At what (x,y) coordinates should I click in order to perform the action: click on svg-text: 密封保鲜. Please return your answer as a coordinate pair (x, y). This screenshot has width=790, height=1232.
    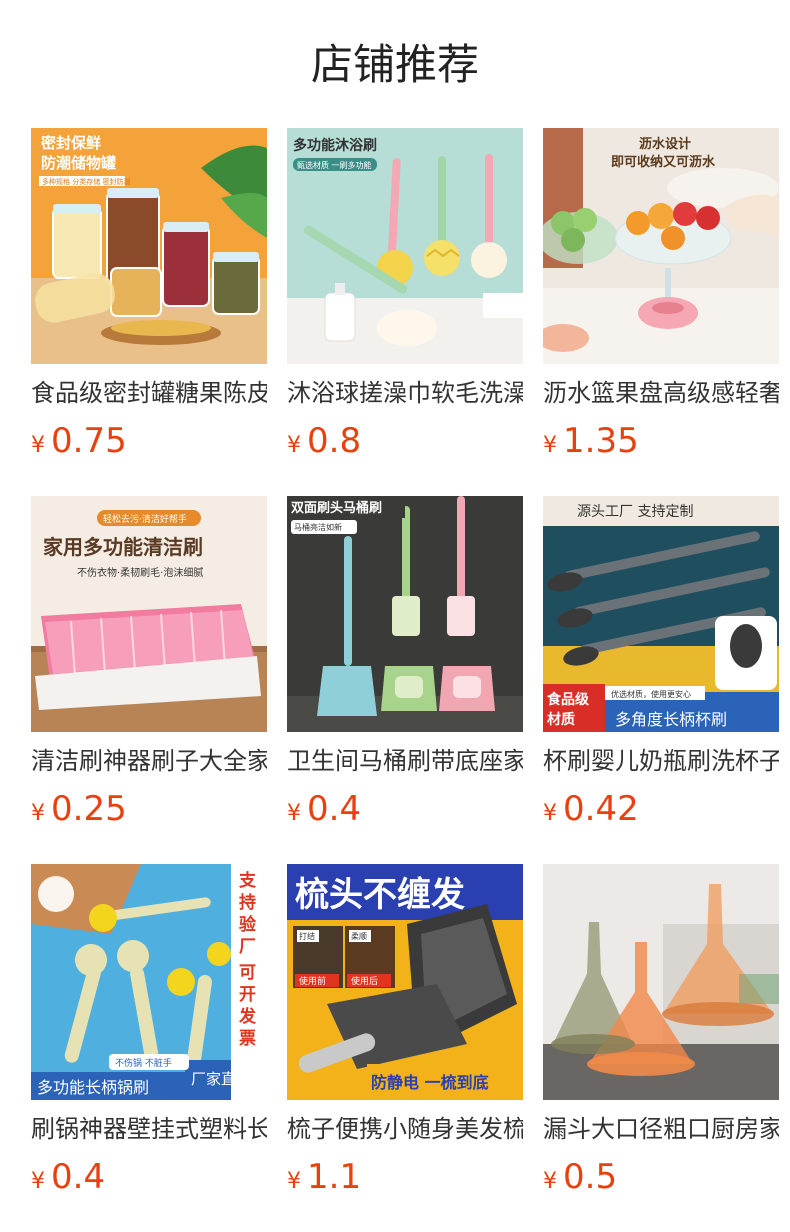
    Looking at the image, I should click on (71, 143).